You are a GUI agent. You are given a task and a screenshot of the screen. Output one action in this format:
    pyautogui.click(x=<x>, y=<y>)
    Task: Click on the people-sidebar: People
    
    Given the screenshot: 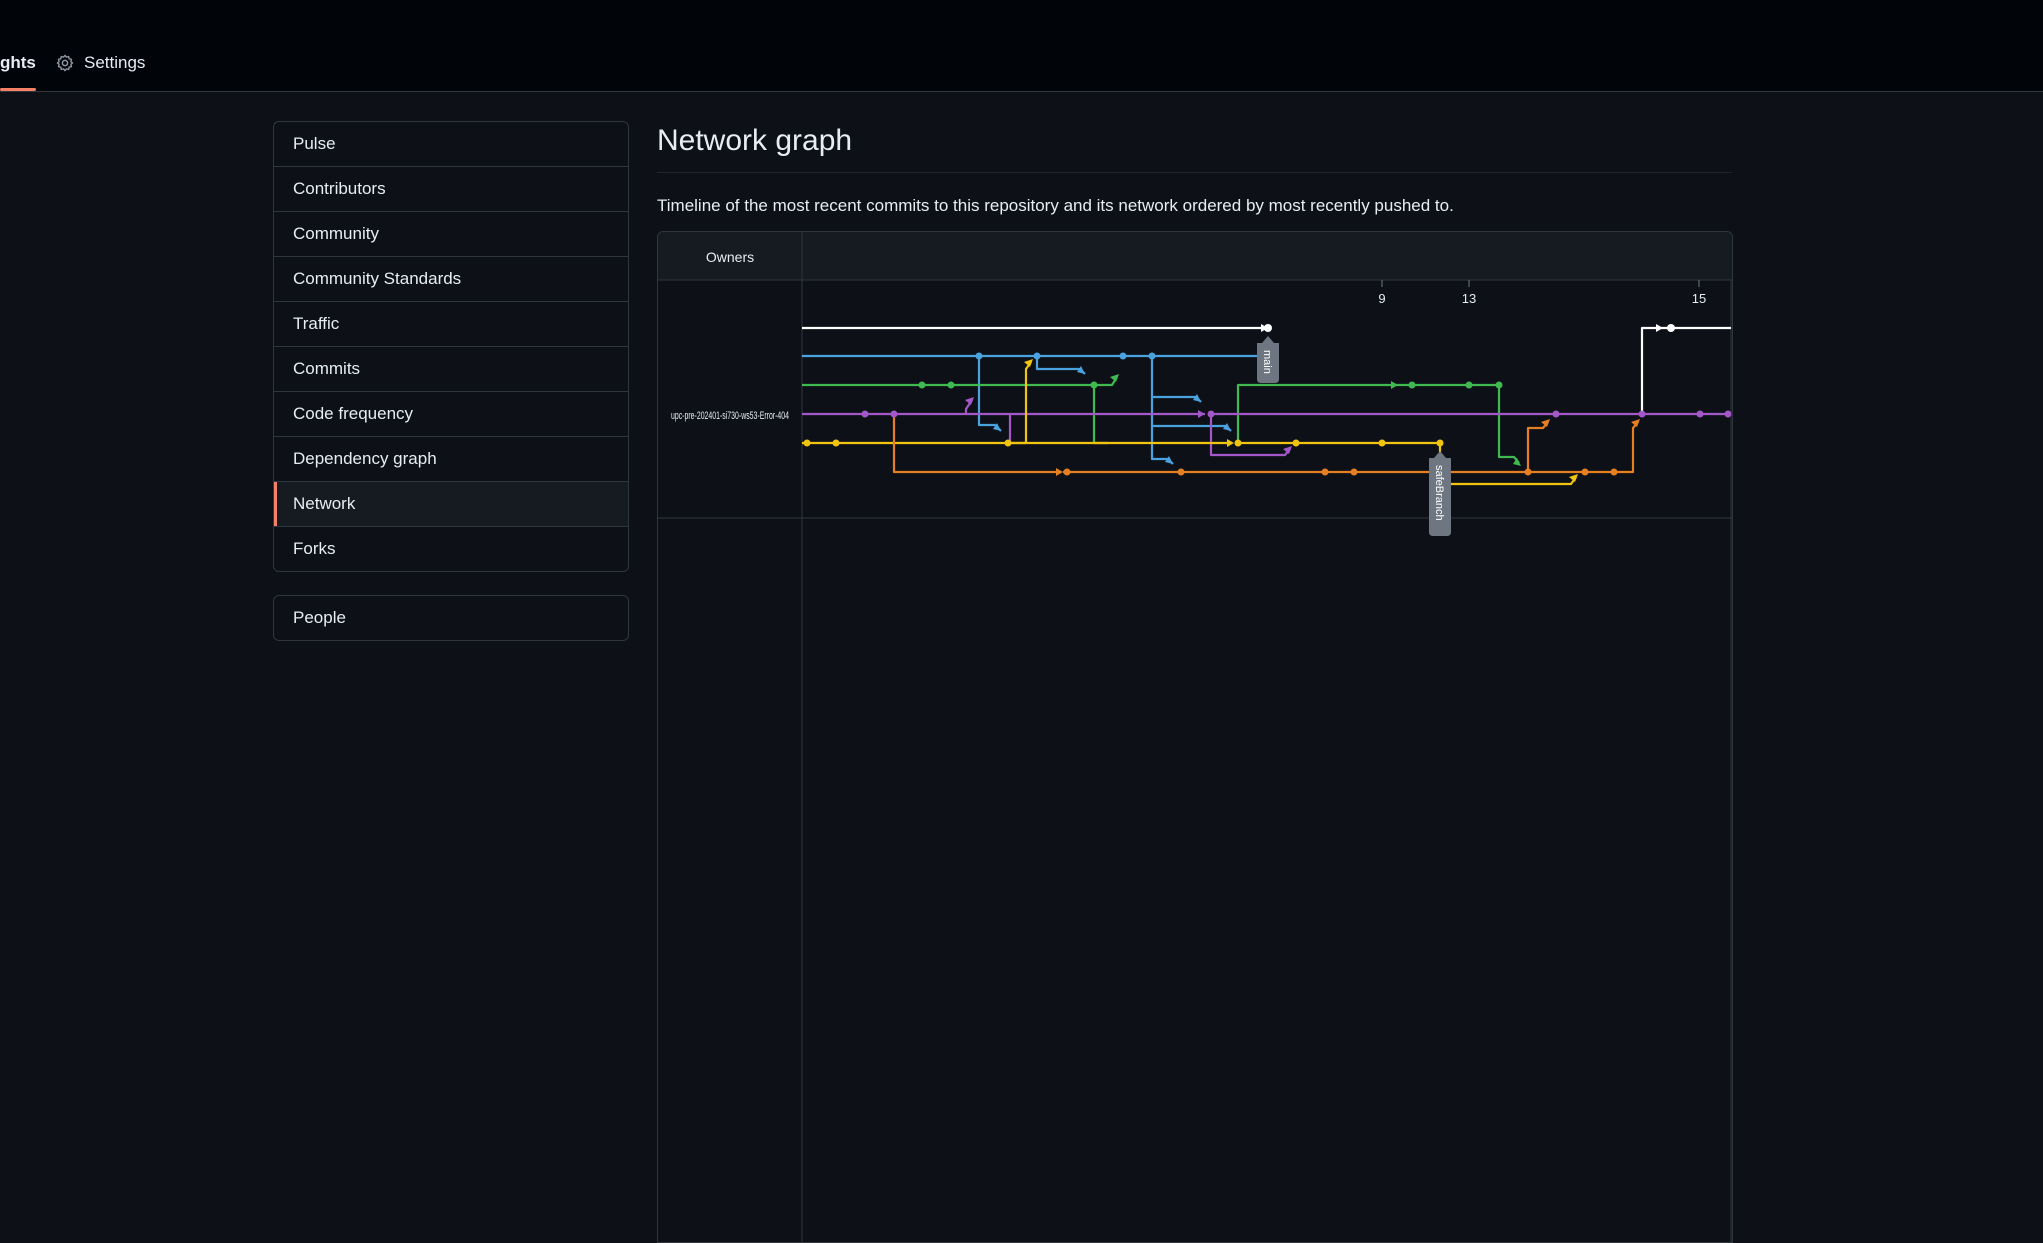 What is the action you would take?
    pyautogui.click(x=451, y=618)
    